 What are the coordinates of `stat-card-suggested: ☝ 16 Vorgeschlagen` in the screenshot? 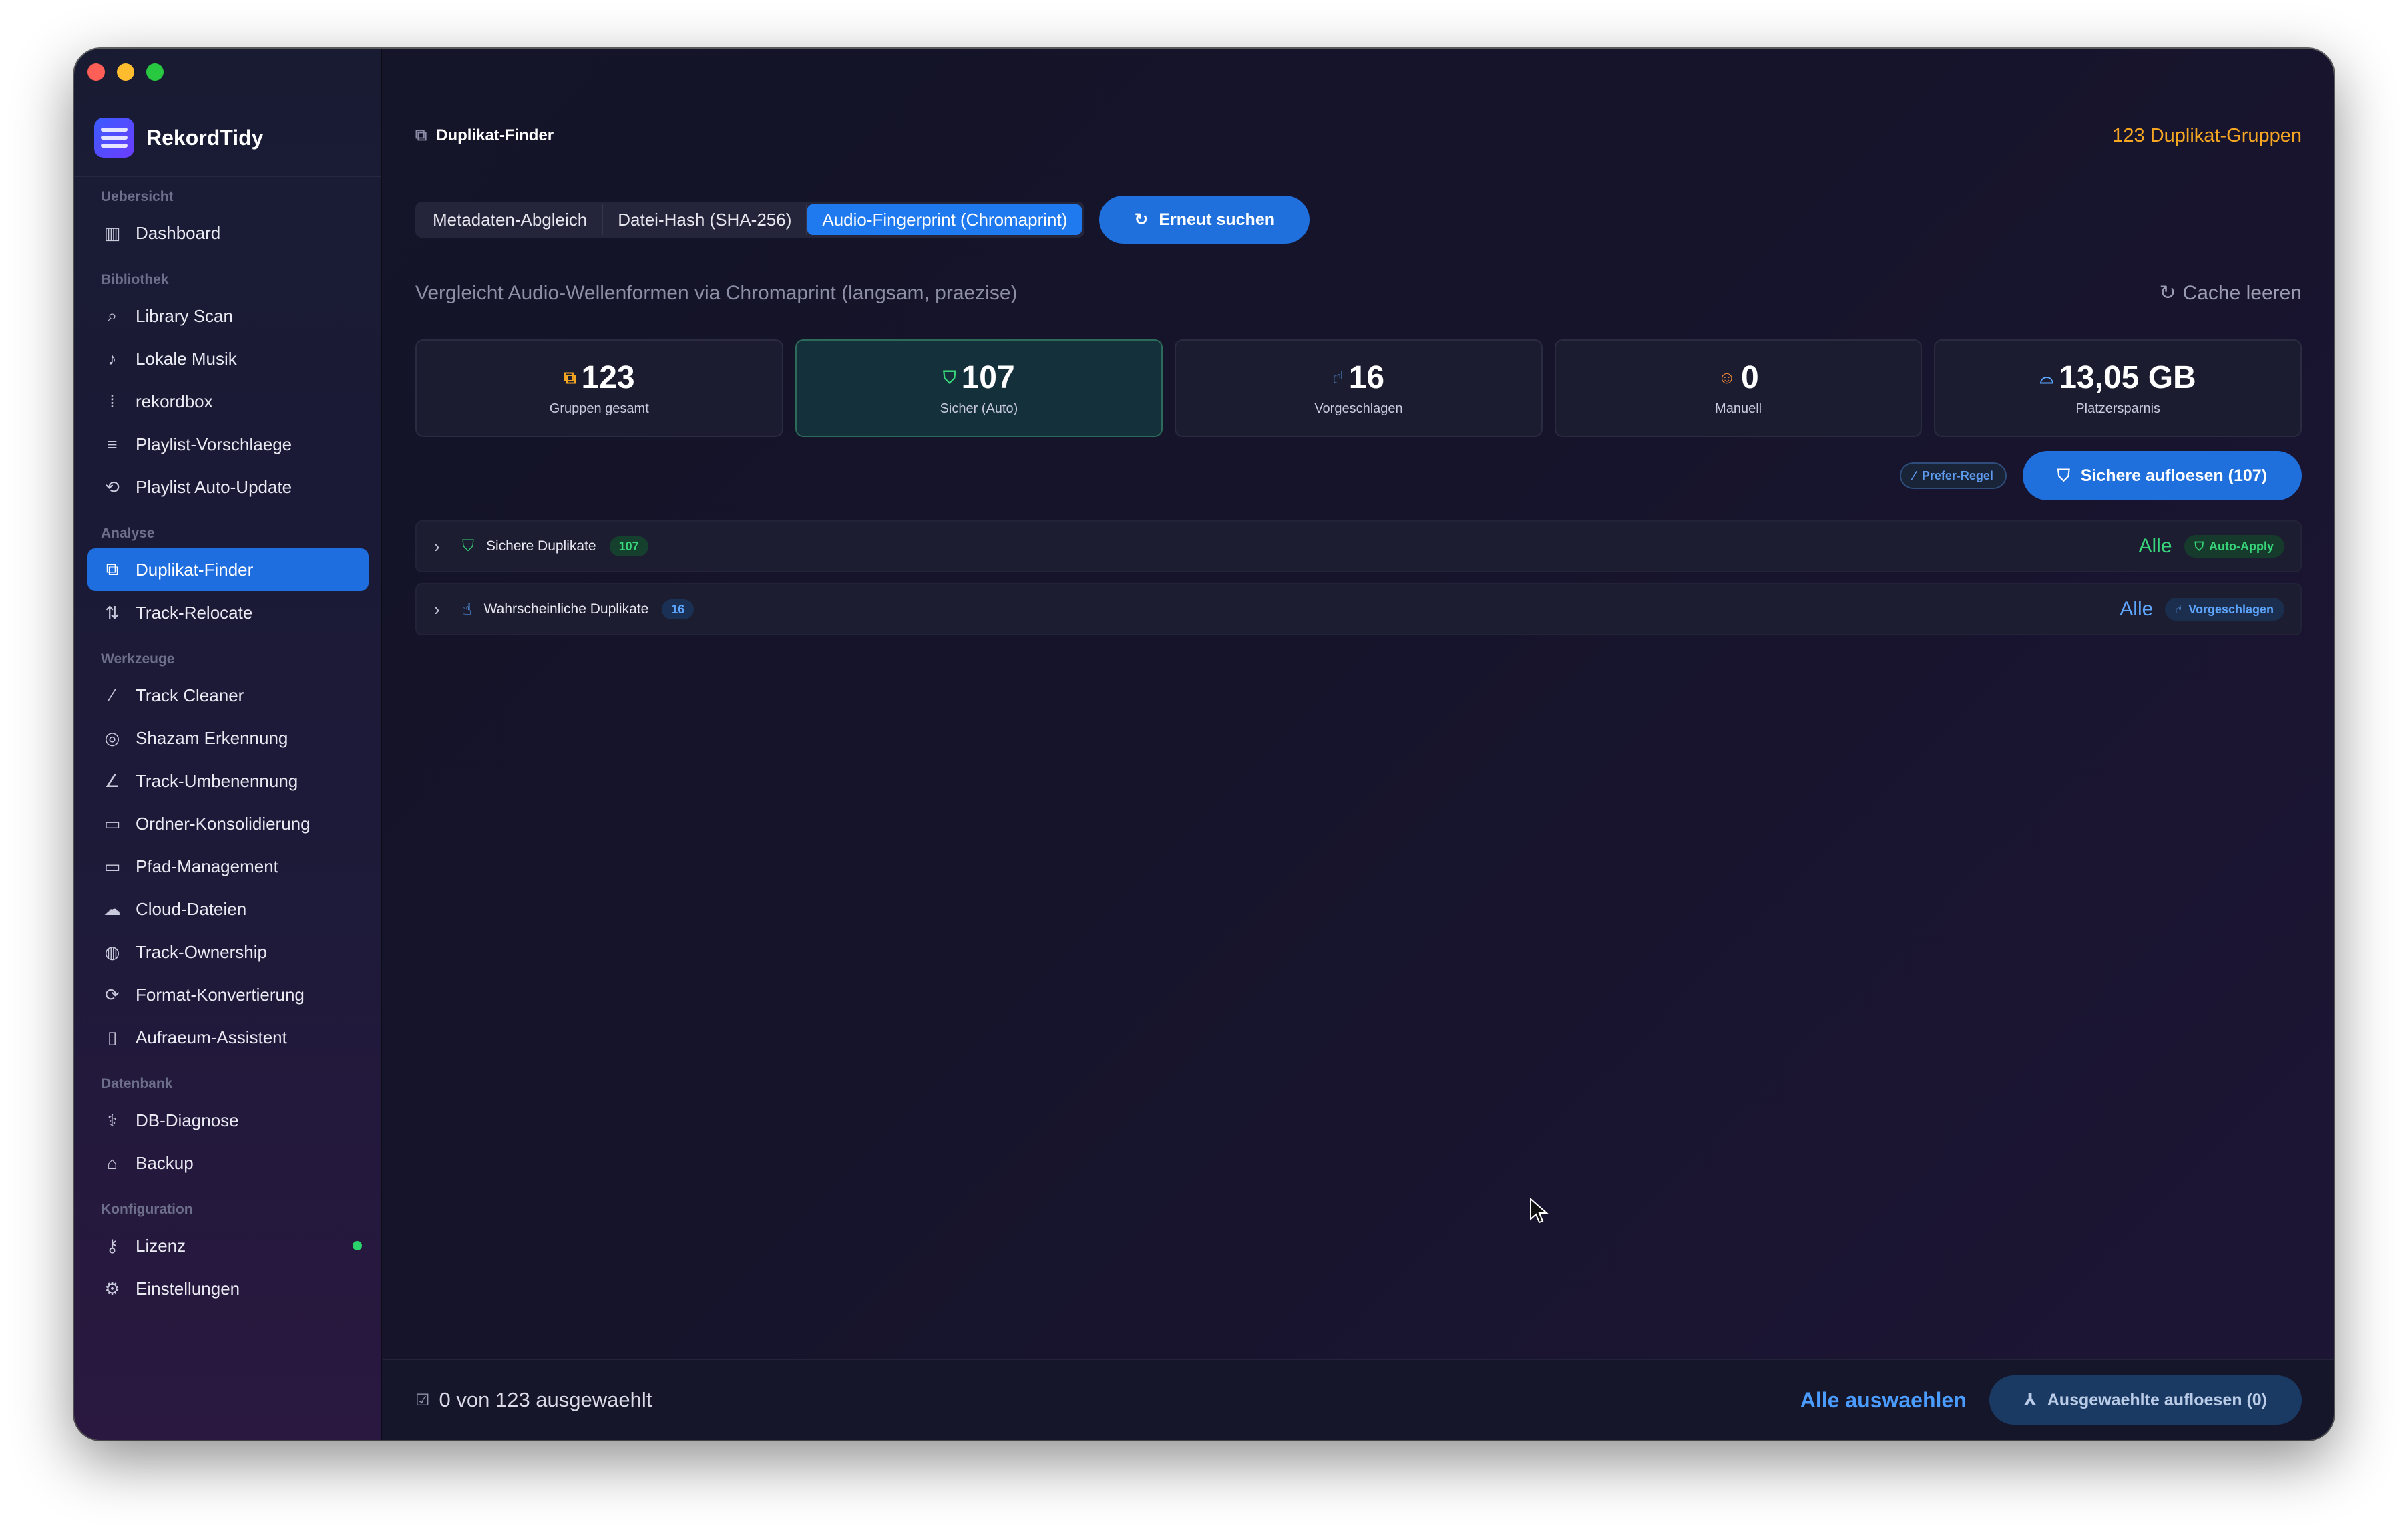 It's located at (1359, 388).